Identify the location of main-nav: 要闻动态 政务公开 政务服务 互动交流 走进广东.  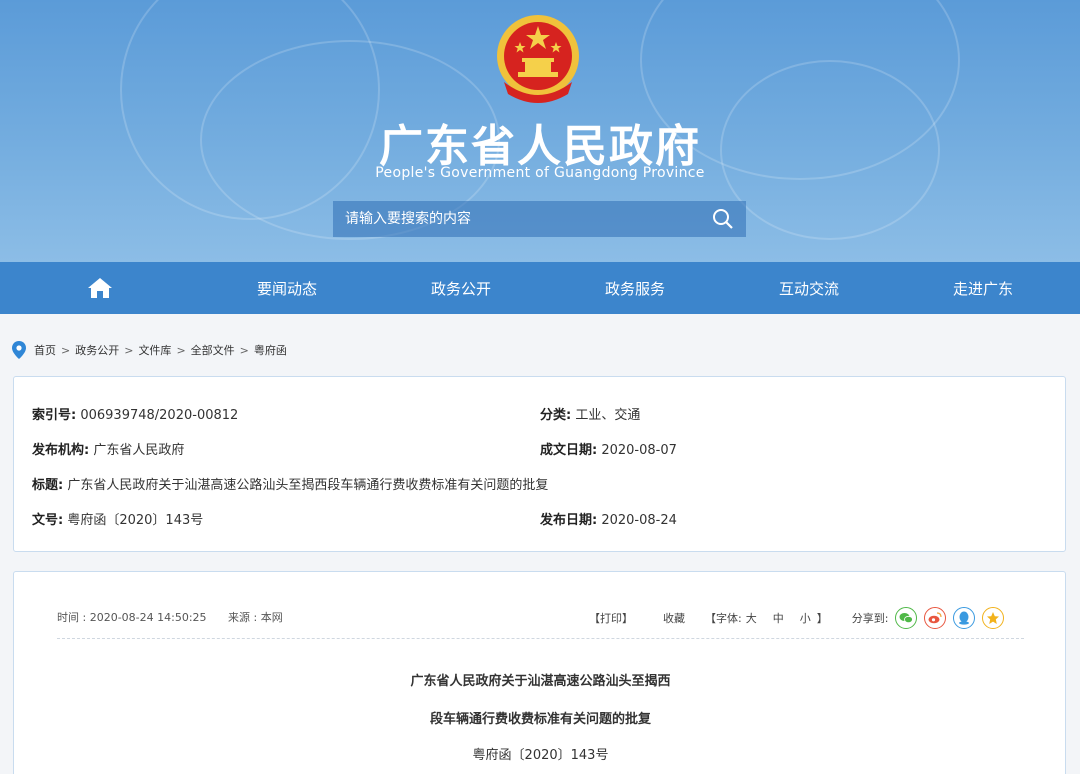
(540, 288).